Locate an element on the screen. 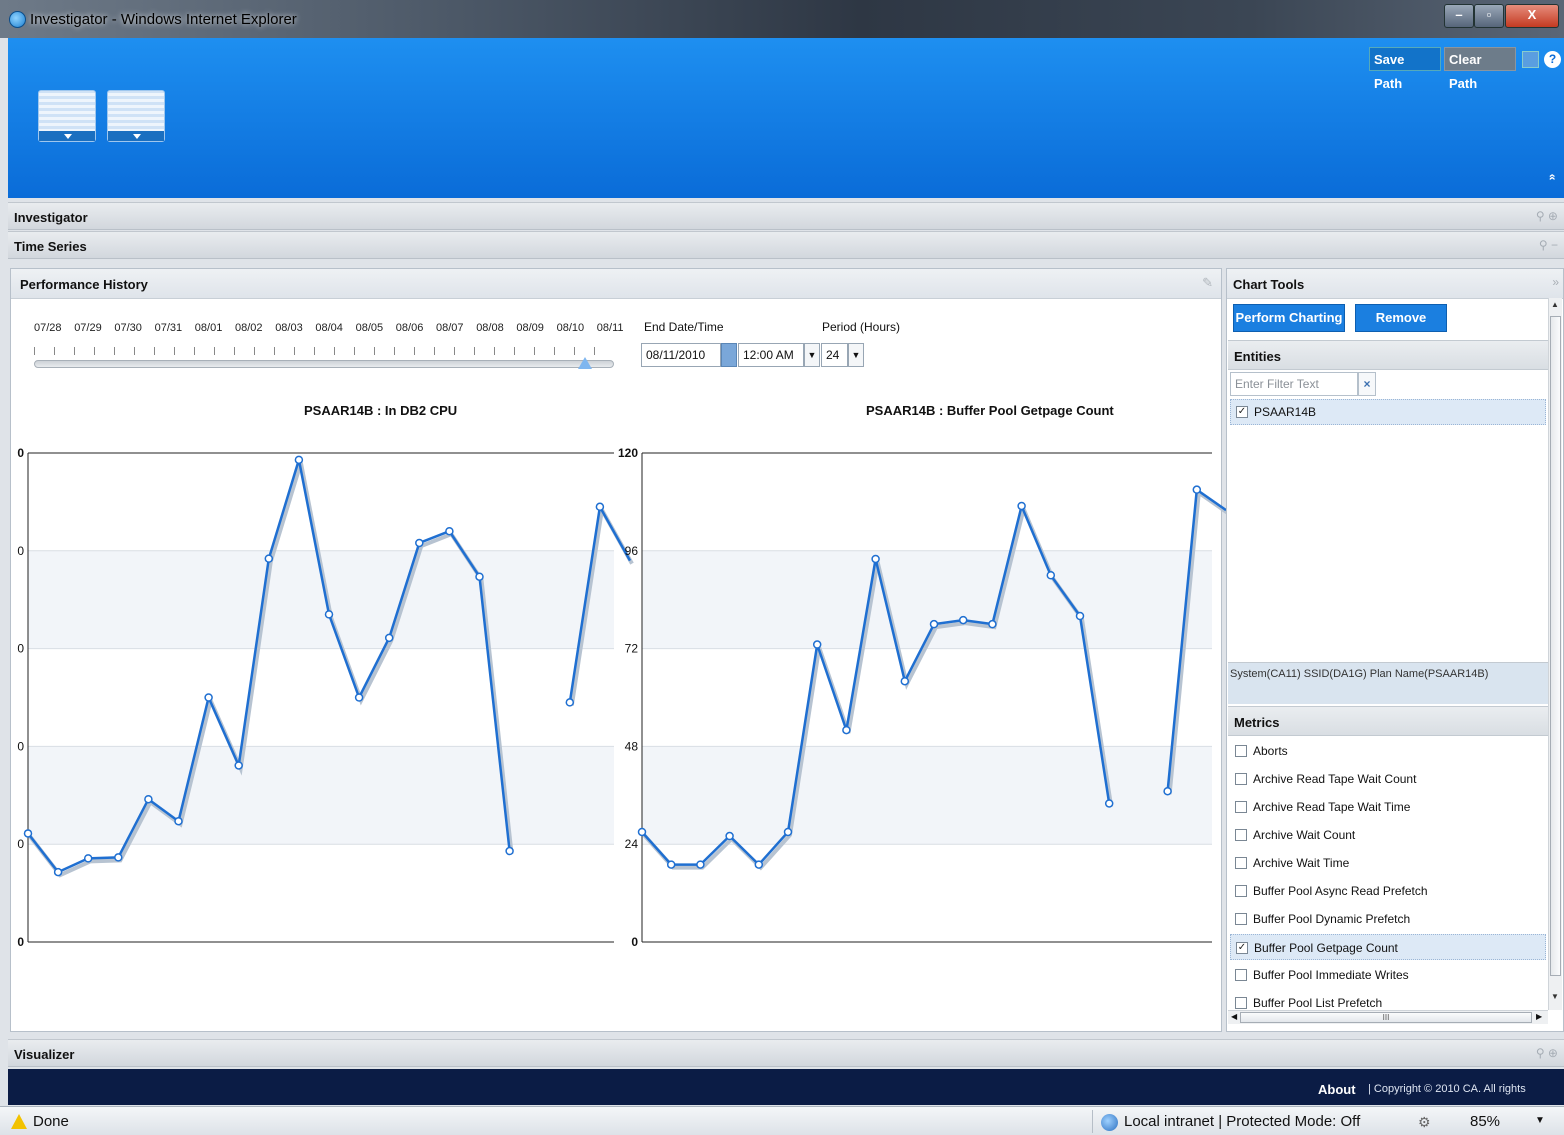 The width and height of the screenshot is (1564, 1135). entity-label: PSAAR14B is located at coordinates (1285, 412).